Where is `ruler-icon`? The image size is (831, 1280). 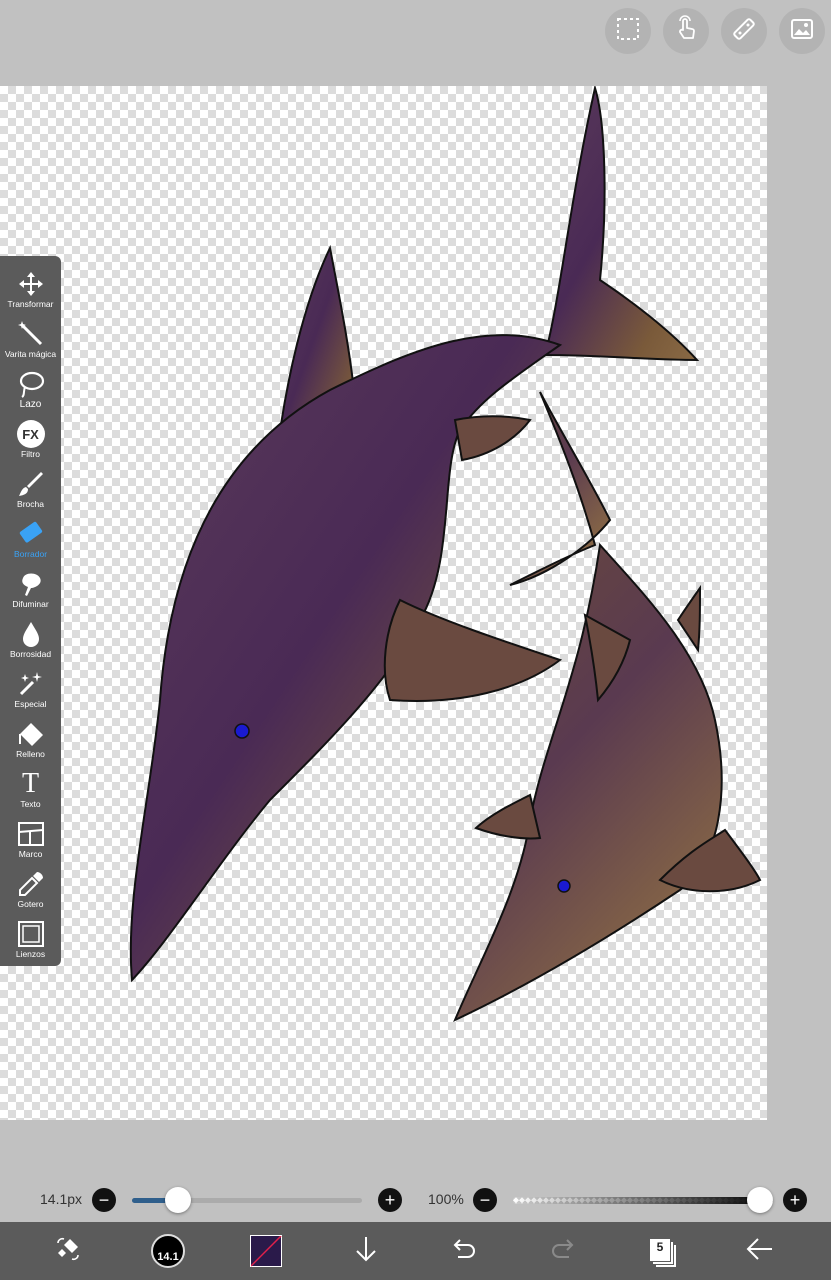
ruler-icon is located at coordinates (744, 31).